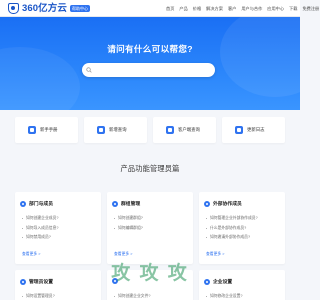 The width and height of the screenshot is (320, 300). I want to click on category-item: 如何创建群组?, so click(128, 219).